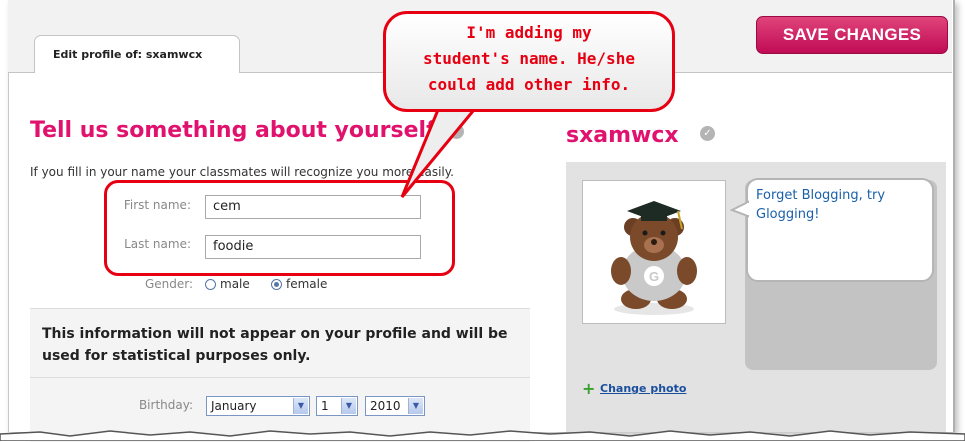 This screenshot has height=442, width=965. What do you see at coordinates (385, 406) in the screenshot?
I see `birthday-year-value: 2010` at bounding box center [385, 406].